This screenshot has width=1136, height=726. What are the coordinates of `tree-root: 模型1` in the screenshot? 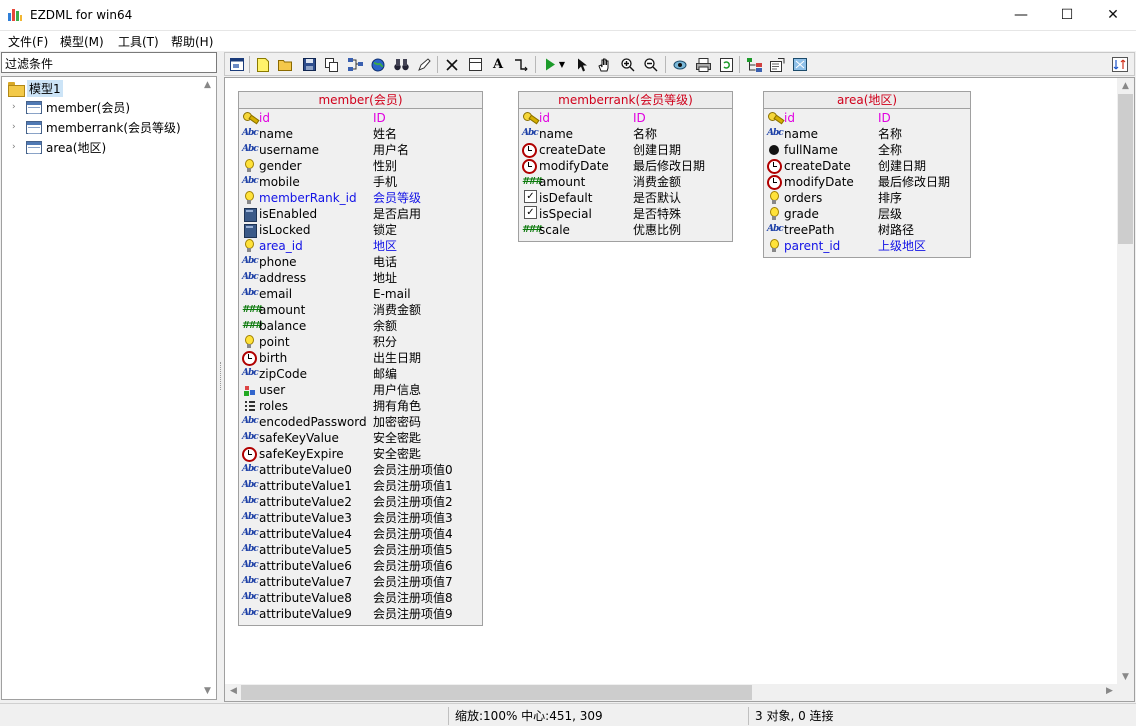 It's located at (35, 88).